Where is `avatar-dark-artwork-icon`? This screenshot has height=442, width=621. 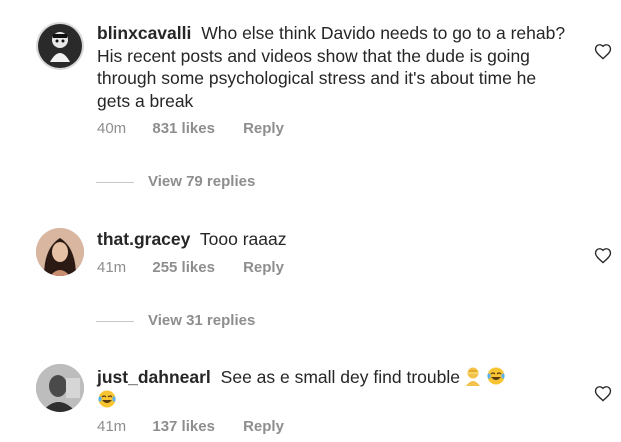
avatar-dark-artwork-icon is located at coordinates (60, 46).